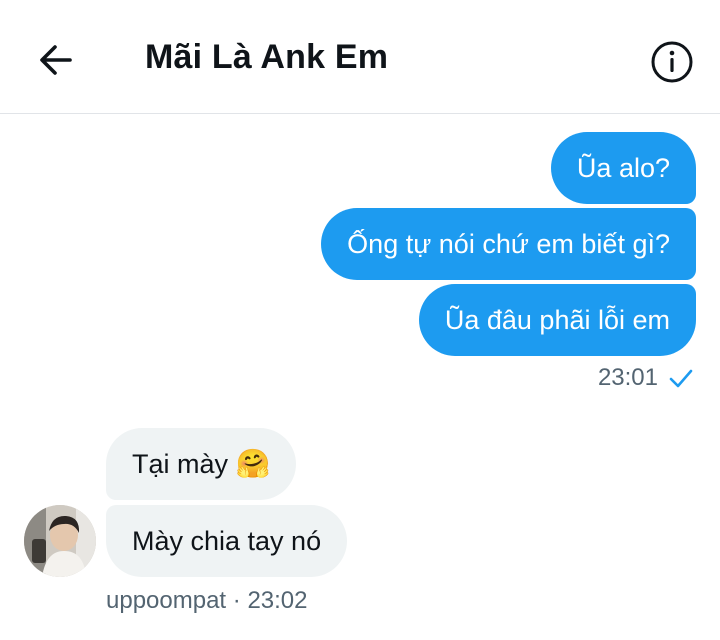  I want to click on received-message-bubble: Tại mày 🤗, so click(201, 464).